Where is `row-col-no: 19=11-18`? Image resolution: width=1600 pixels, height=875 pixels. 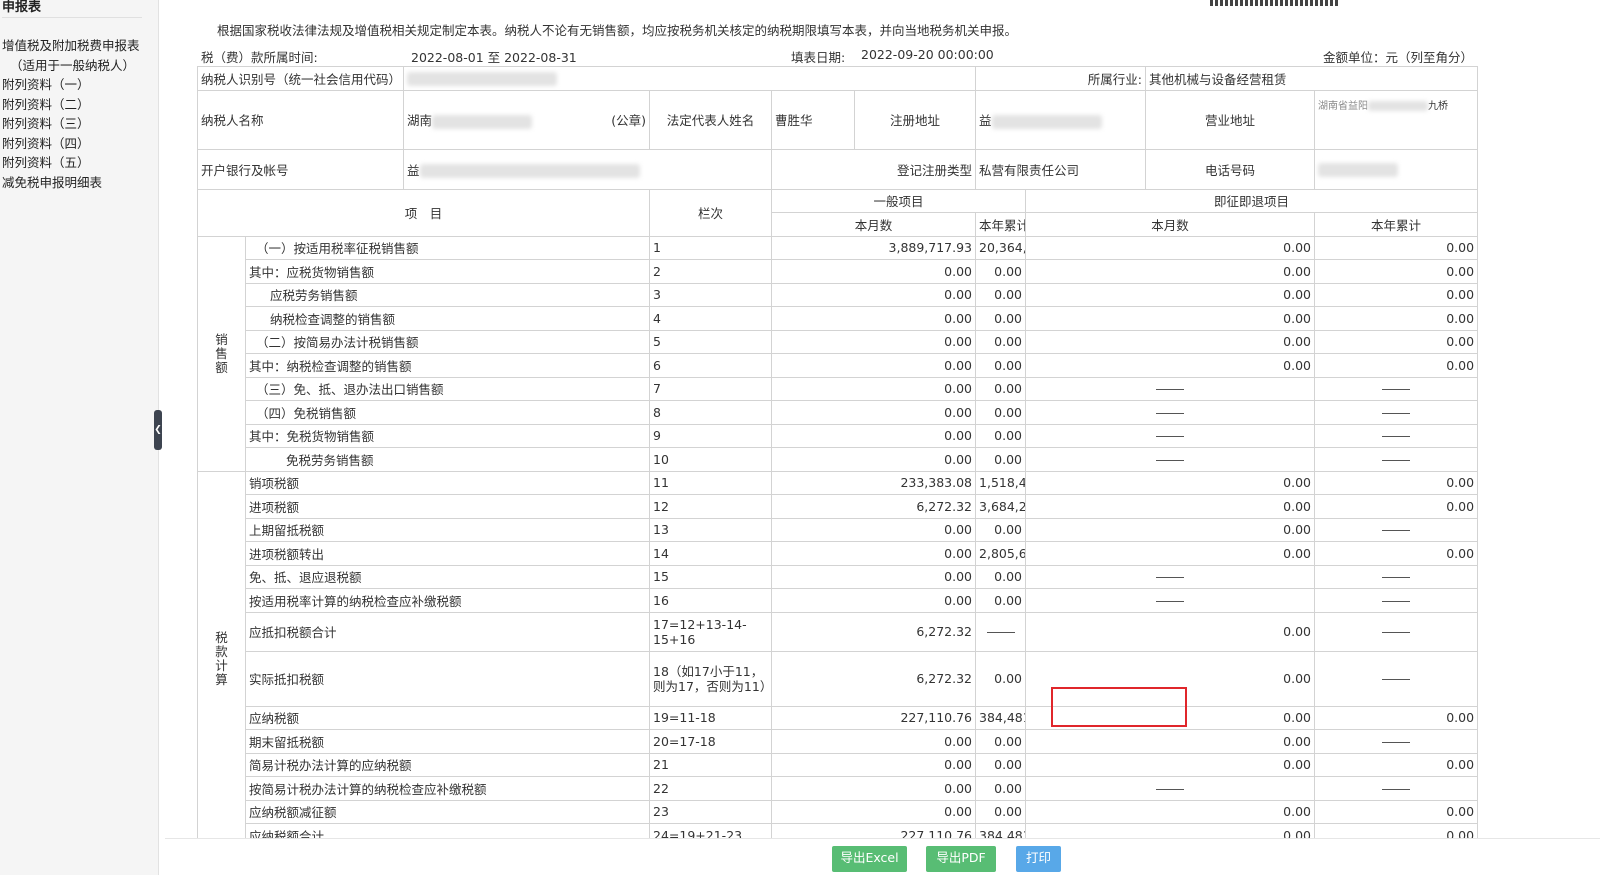 row-col-no: 19=11-18 is located at coordinates (711, 717).